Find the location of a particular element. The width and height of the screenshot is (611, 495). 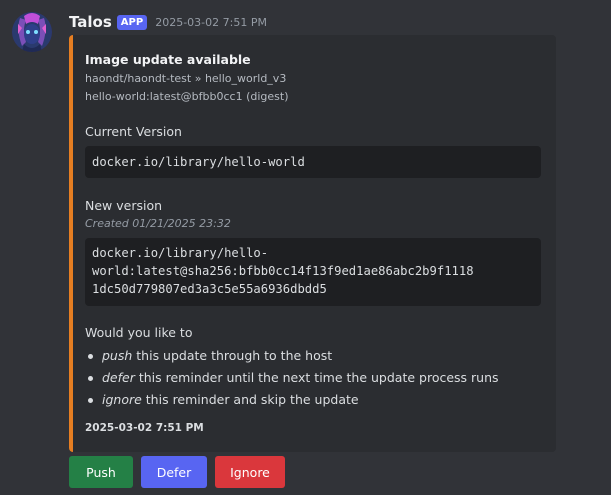

current-version-code: docker.io/library/hello-world is located at coordinates (313, 162).